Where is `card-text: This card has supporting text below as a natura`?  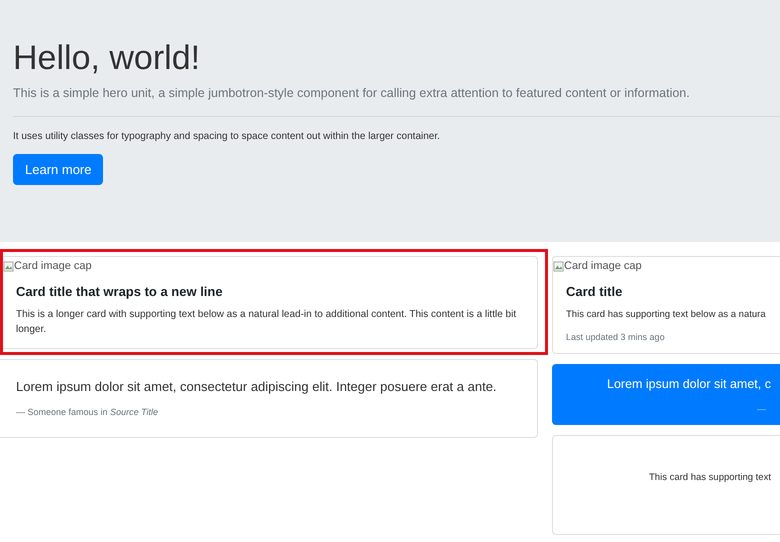
card-text: This card has supporting text below as a natura is located at coordinates (666, 315).